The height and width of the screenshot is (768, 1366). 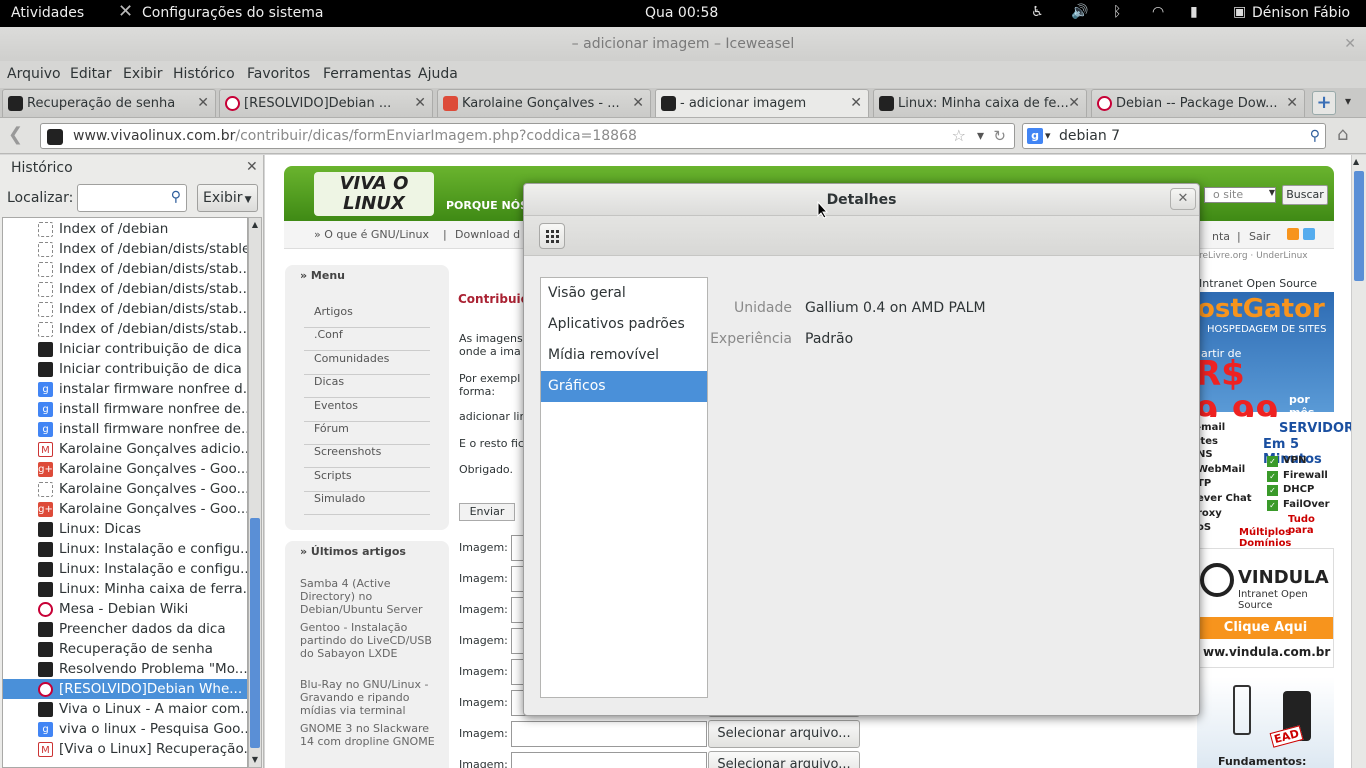 I want to click on history-item: Preencher dados da dica, so click(x=125, y=629).